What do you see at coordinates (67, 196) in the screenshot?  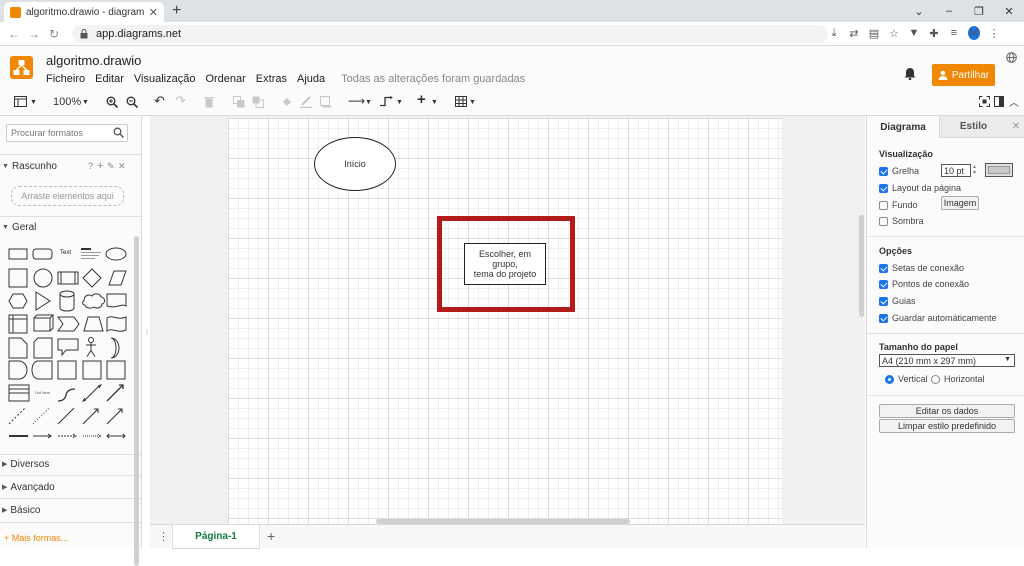 I see `scratchpad-drop-zone: Arraste elementos aqui` at bounding box center [67, 196].